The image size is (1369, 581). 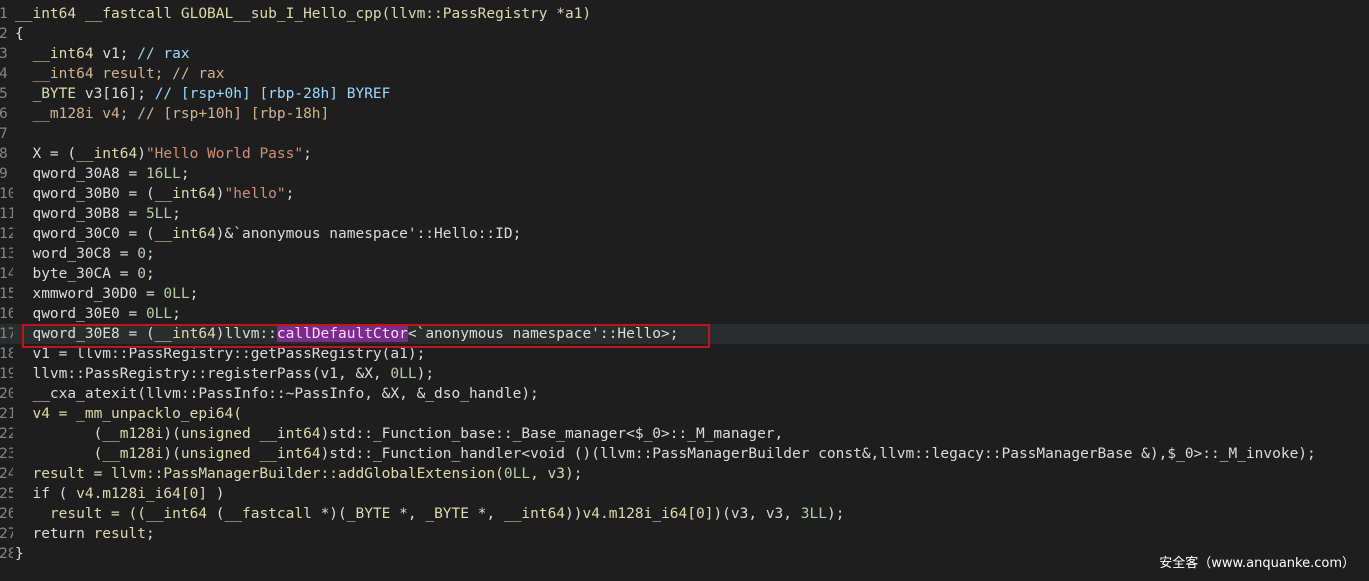 What do you see at coordinates (574, 514) in the screenshot?
I see `code-token: ))` at bounding box center [574, 514].